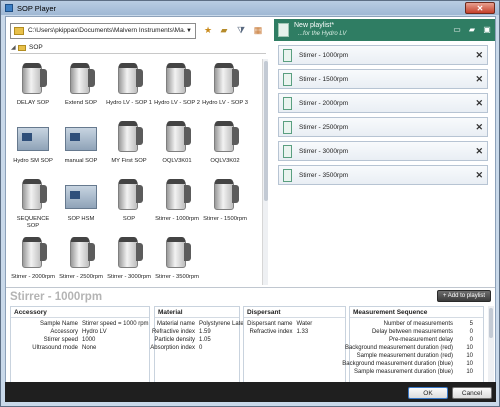 This screenshot has height=407, width=500. What do you see at coordinates (177, 200) in the screenshot?
I see `sop-tile: Stirrer - 1000rpm` at bounding box center [177, 200].